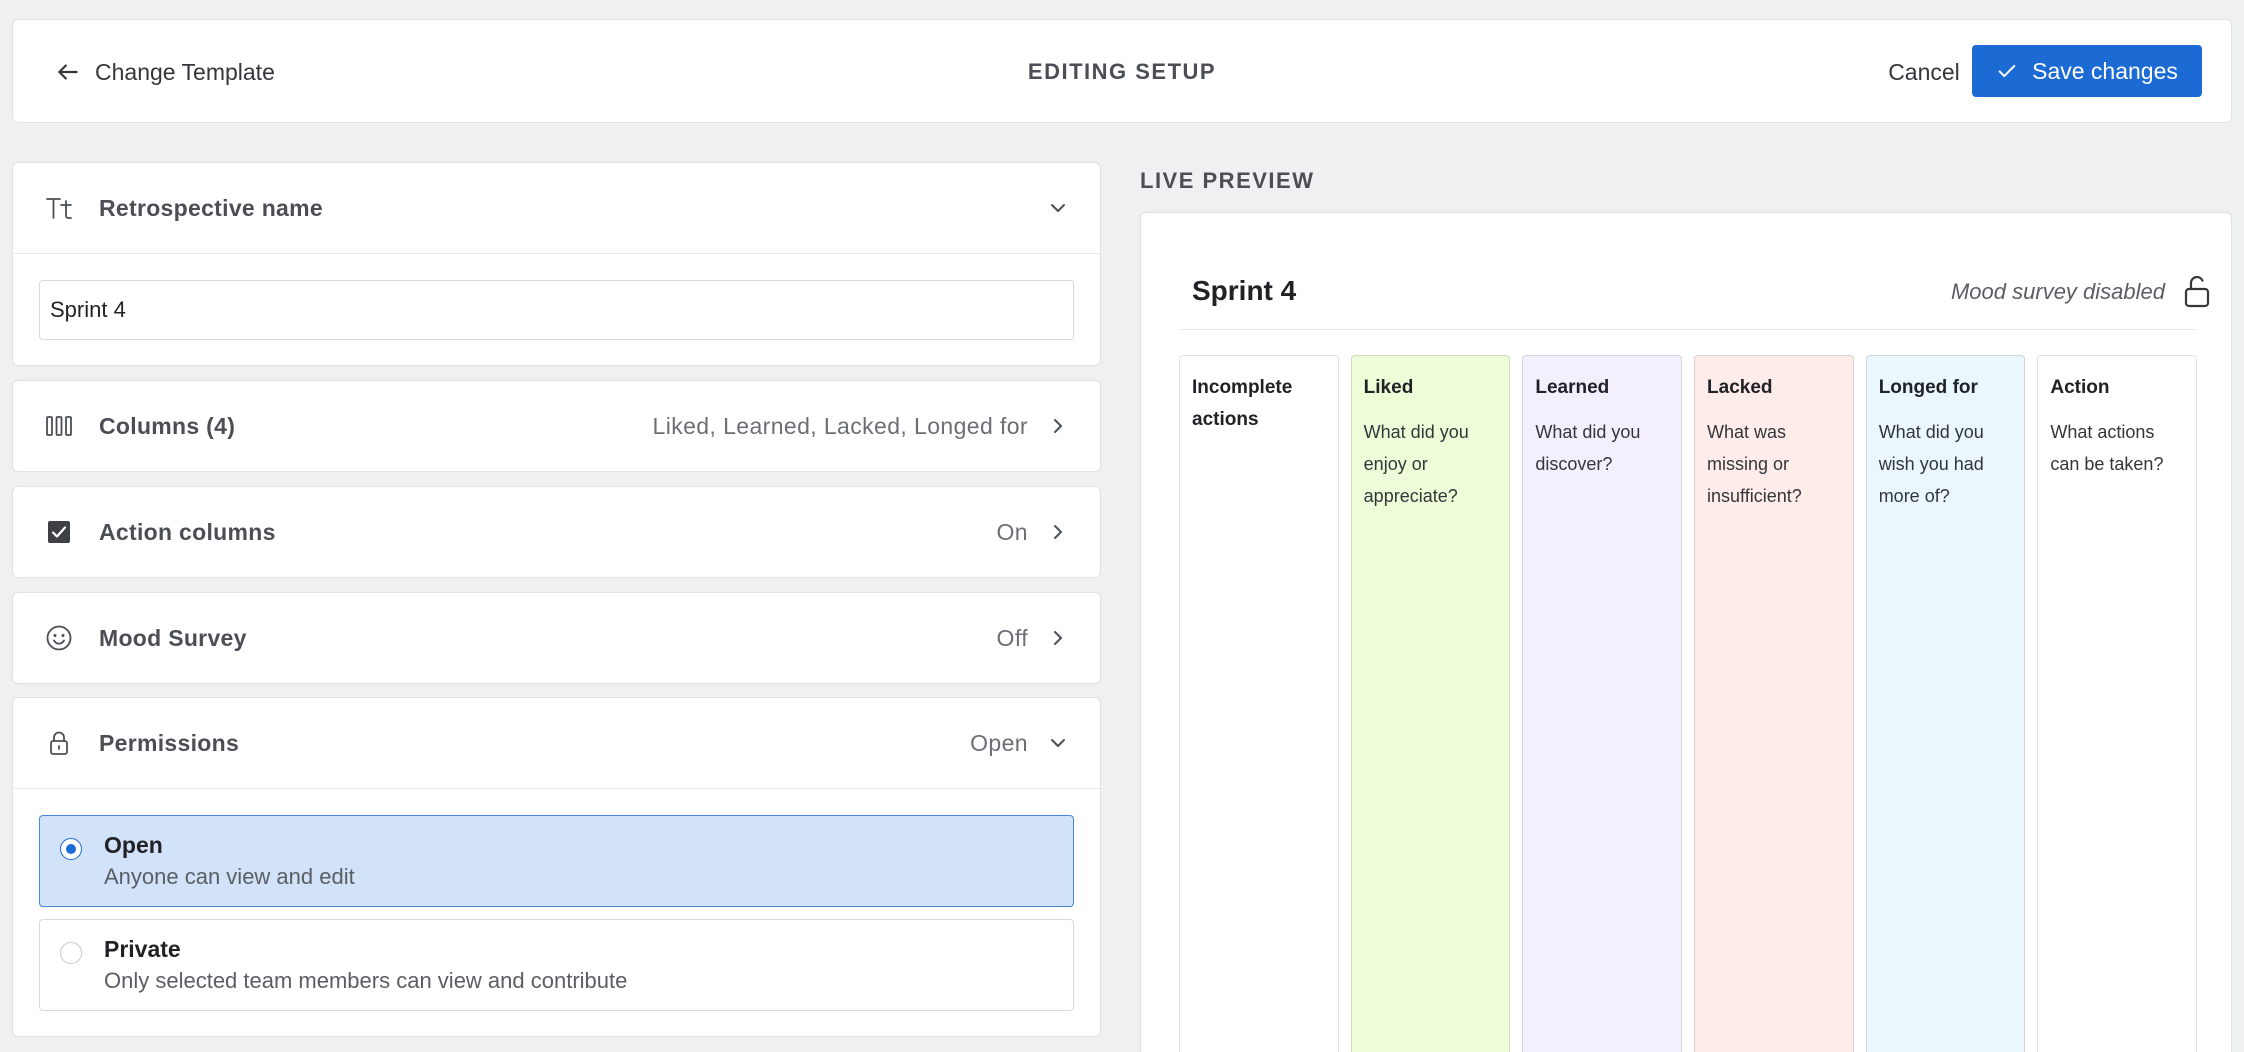 The height and width of the screenshot is (1052, 2244). Describe the element at coordinates (556, 208) in the screenshot. I see `retrospective-name-toggle: Retrospective name` at that location.